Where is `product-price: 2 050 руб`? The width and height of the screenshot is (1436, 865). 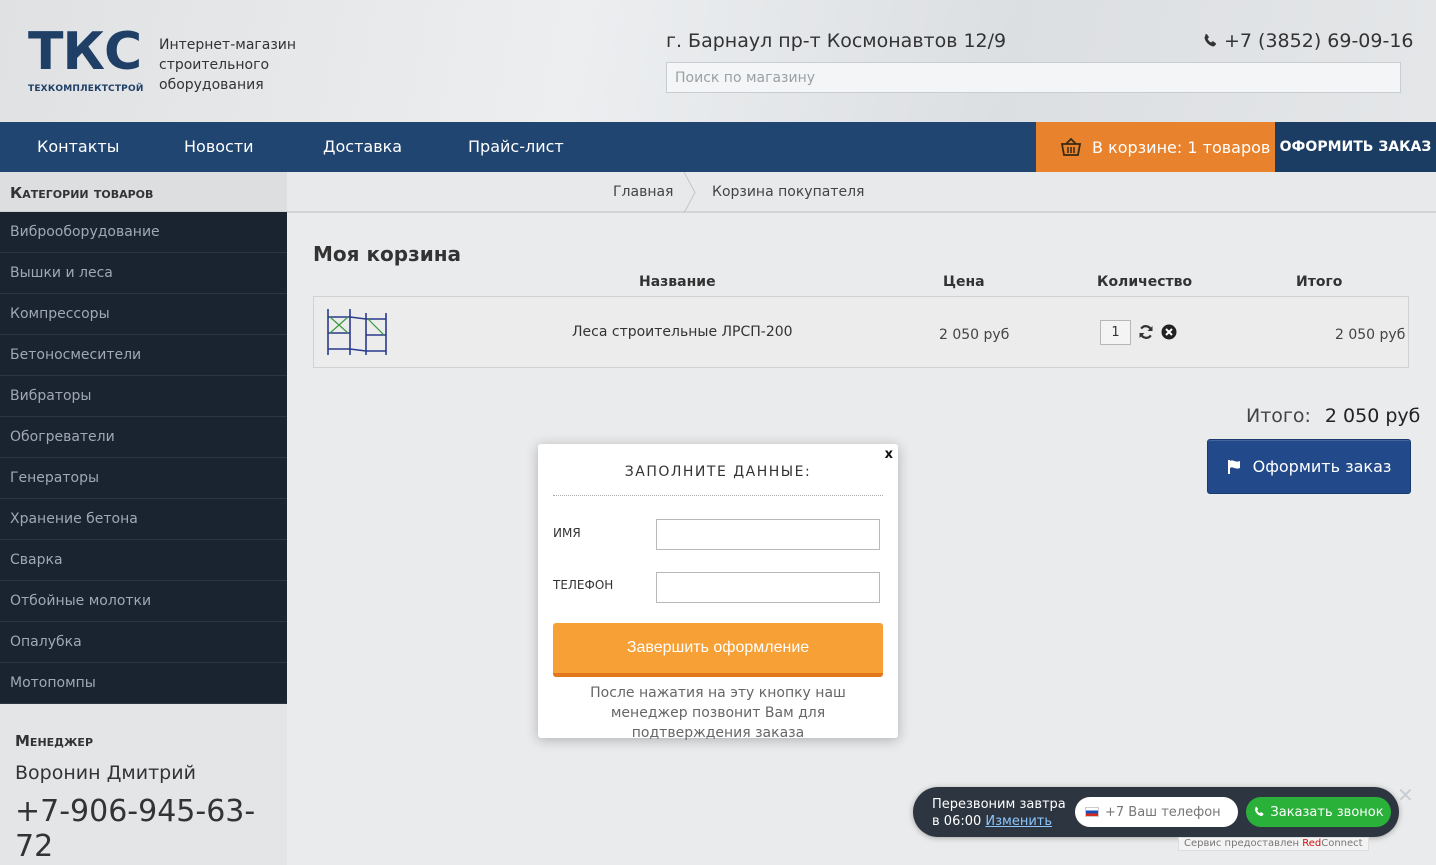
product-price: 2 050 руб is located at coordinates (974, 335).